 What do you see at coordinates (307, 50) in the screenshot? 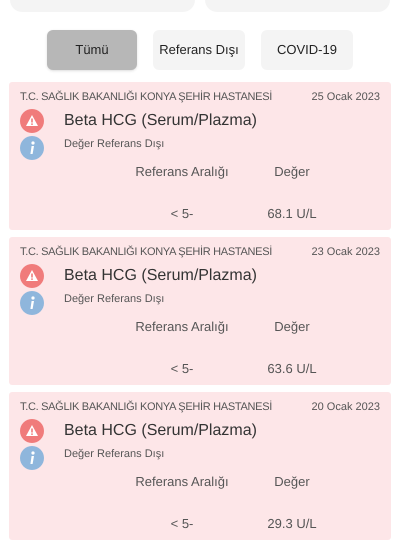
I see `filter-tab: COVID-19` at bounding box center [307, 50].